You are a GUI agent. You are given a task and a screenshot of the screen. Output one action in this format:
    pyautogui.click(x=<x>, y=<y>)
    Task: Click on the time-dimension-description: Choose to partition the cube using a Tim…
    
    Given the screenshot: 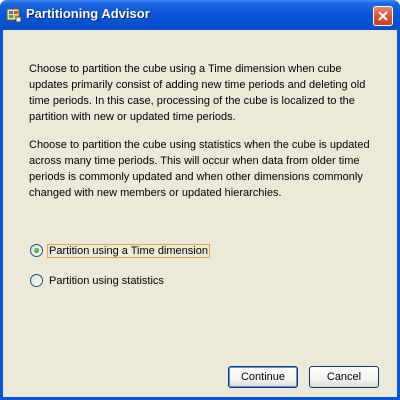 What is the action you would take?
    pyautogui.click(x=197, y=93)
    